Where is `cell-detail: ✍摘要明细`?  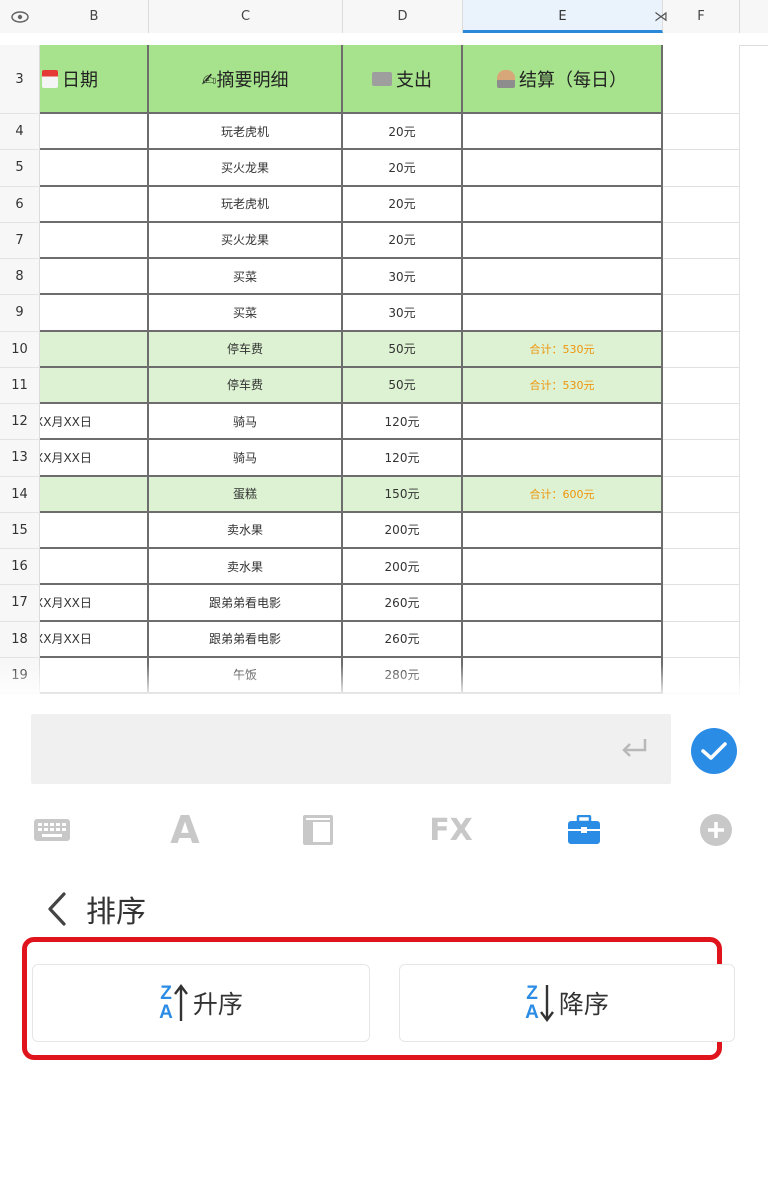
cell-detail: ✍摘要明细 is located at coordinates (246, 79).